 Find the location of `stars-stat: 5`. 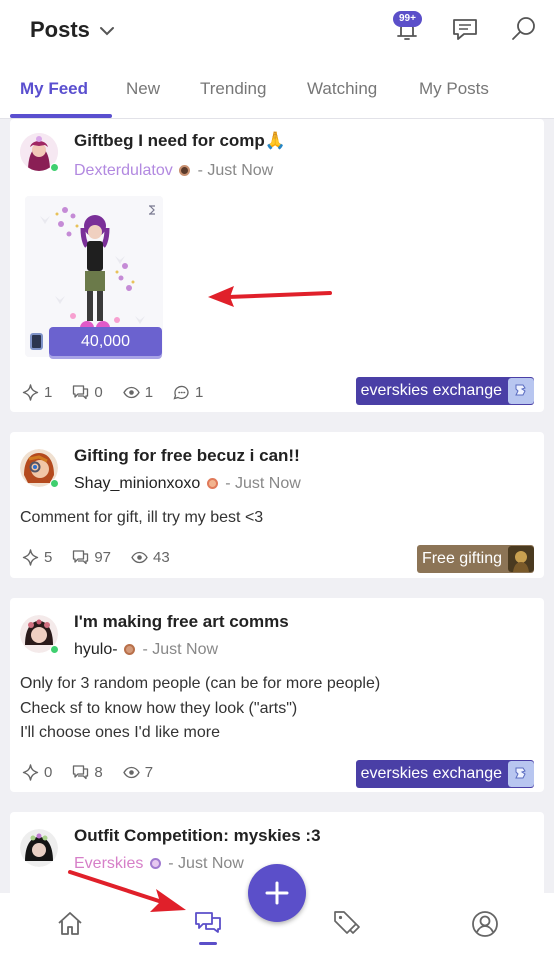

stars-stat: 5 is located at coordinates (37, 557).